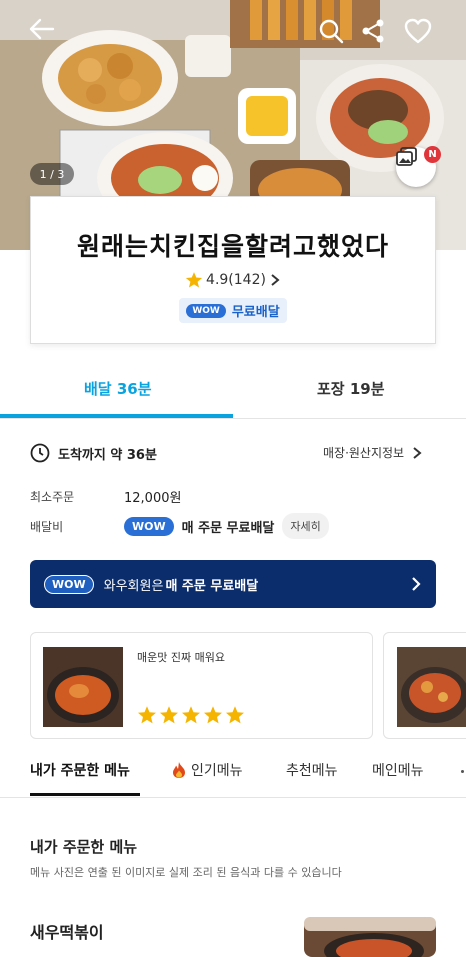  What do you see at coordinates (305, 526) in the screenshot?
I see `details-button: 자세히` at bounding box center [305, 526].